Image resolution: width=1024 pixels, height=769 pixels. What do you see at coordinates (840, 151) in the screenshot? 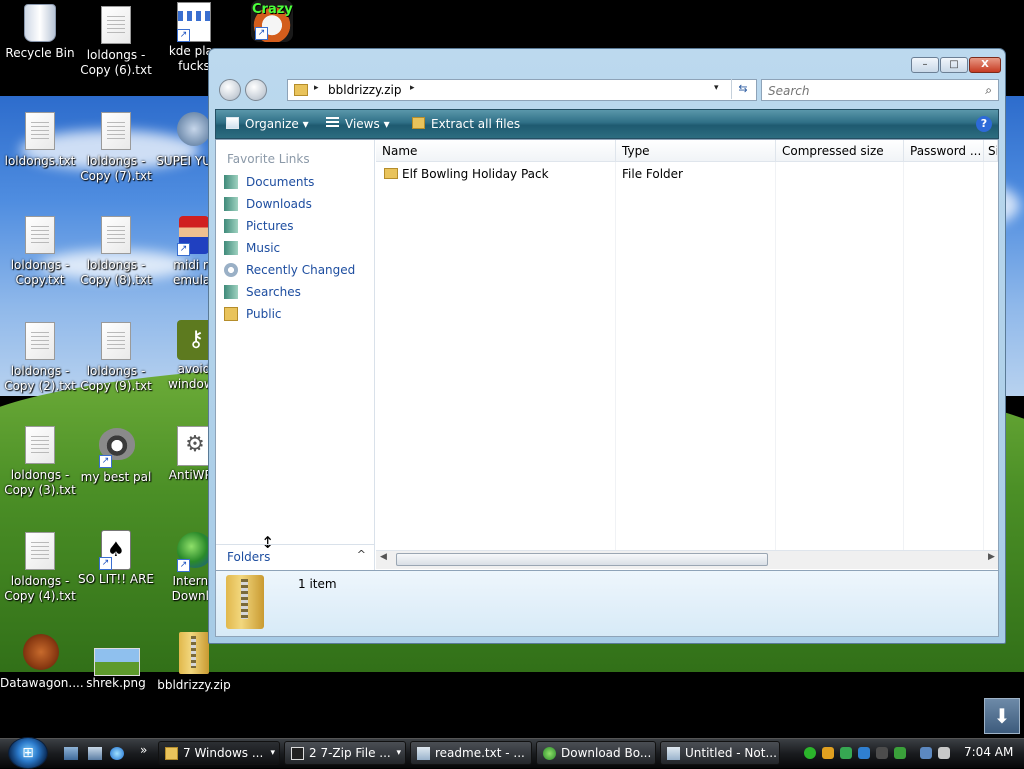
I see `column-header-compressed-size: Compressed size` at bounding box center [840, 151].